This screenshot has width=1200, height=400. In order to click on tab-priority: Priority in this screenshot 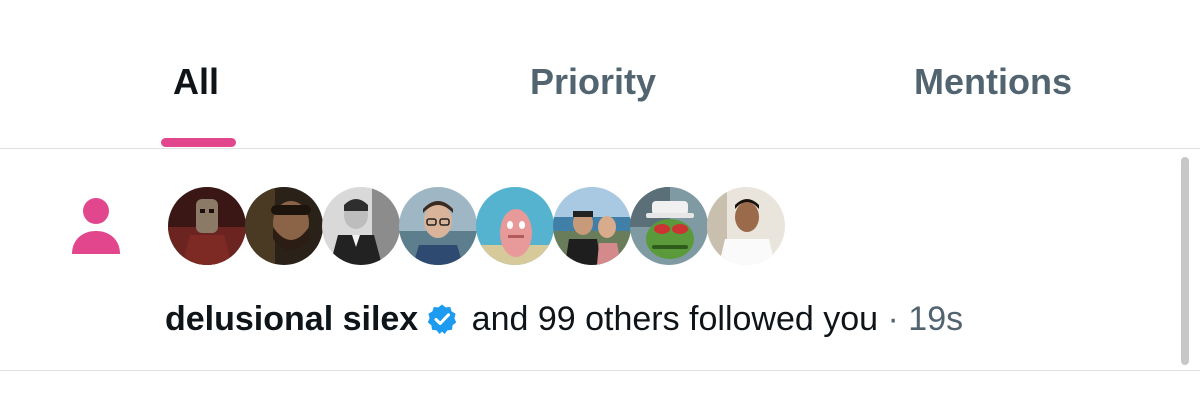, I will do `click(593, 82)`.